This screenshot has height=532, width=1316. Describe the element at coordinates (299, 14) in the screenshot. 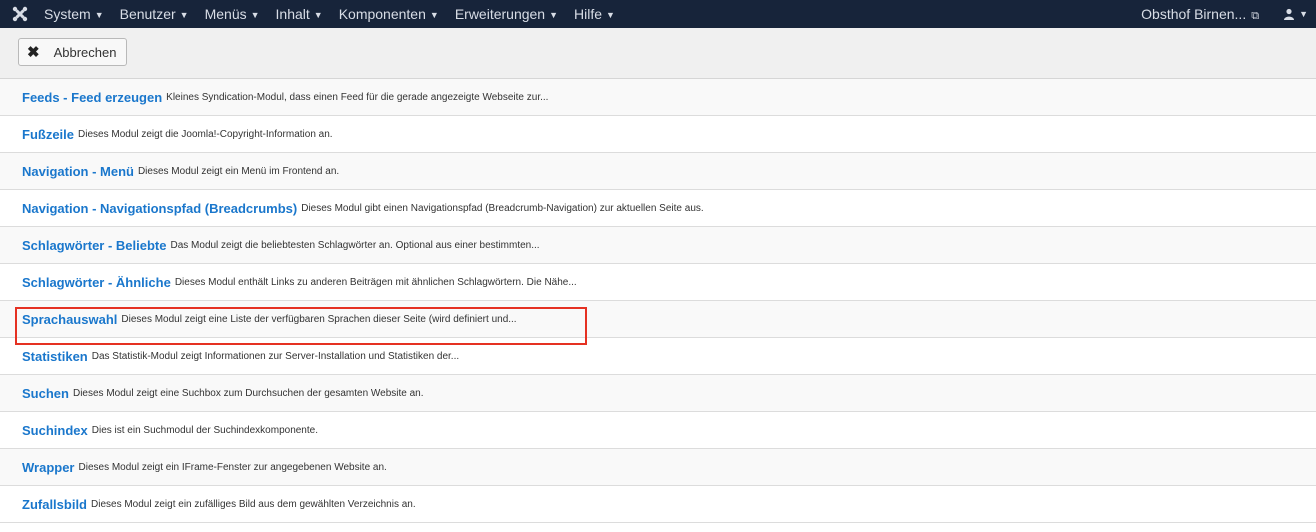

I see `menu-inhalt: Inhalt ▼` at that location.